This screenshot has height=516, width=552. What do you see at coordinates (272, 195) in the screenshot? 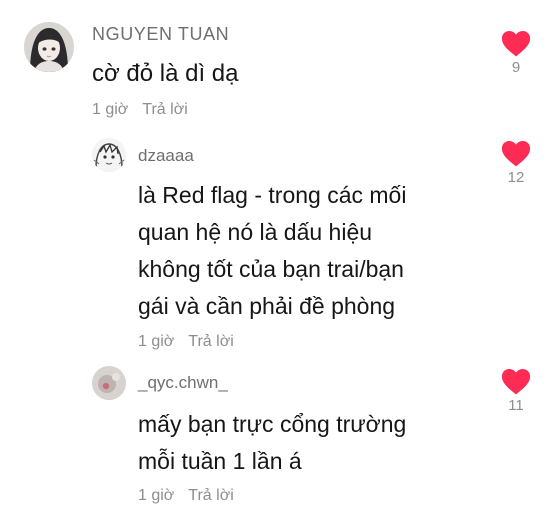
I see `comment-text-line: là Red flag - trong các mối` at bounding box center [272, 195].